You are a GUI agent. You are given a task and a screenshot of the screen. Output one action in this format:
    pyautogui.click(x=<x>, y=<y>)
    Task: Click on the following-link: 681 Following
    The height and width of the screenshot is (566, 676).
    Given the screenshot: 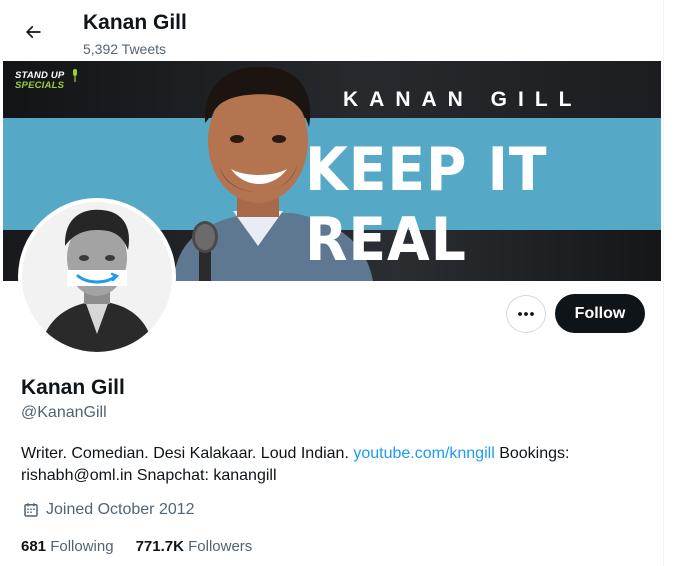 What is the action you would take?
    pyautogui.click(x=67, y=546)
    